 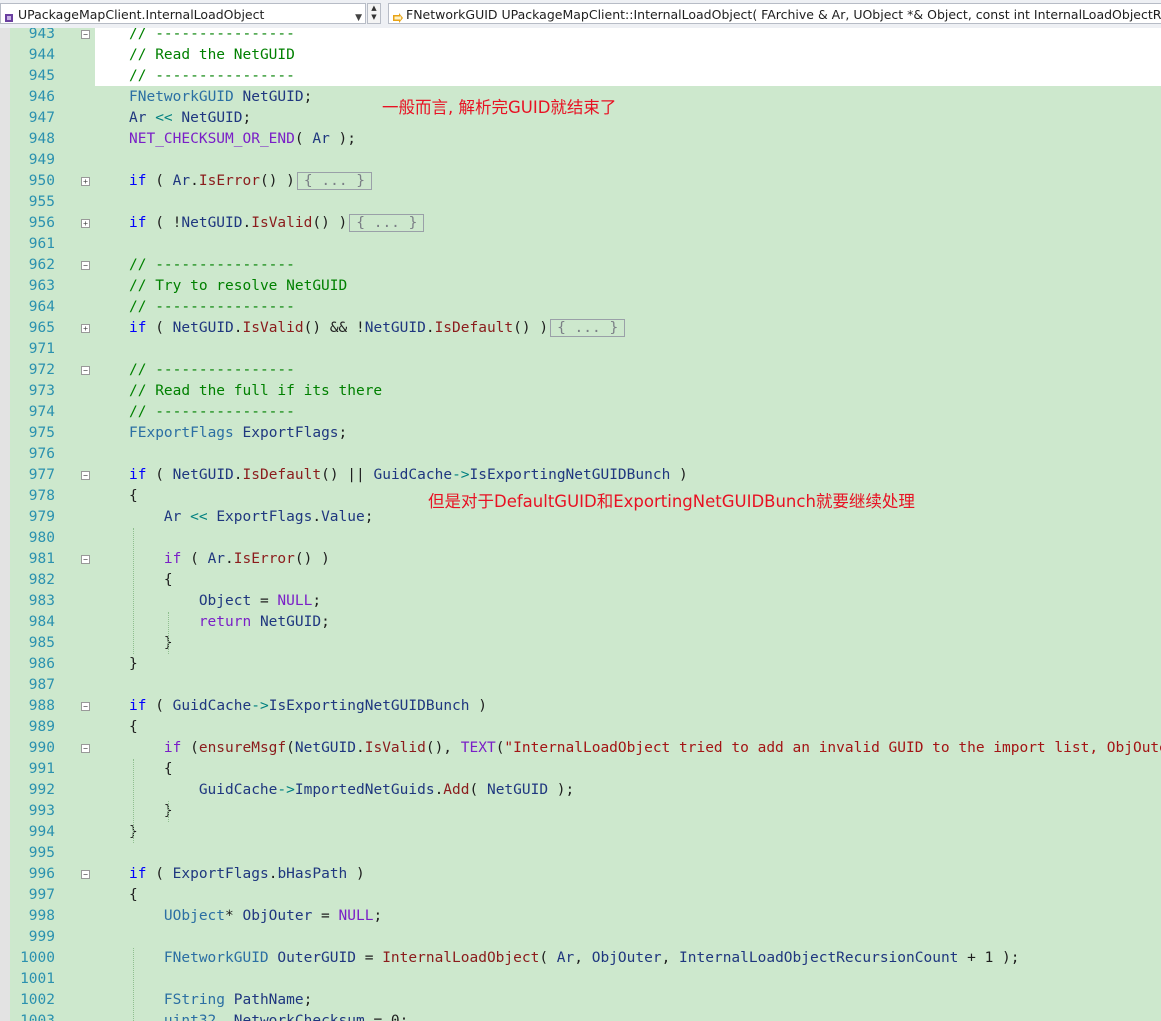 I want to click on code-token: UObject, so click(x=194, y=916).